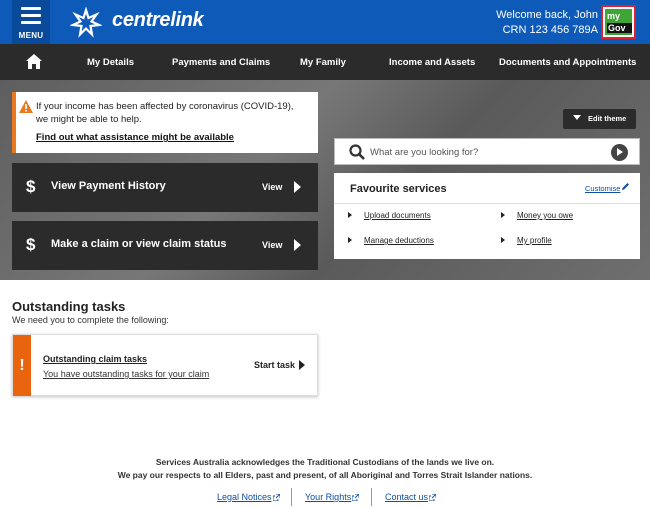 This screenshot has height=507, width=650. I want to click on footer-links: Legal Notices Your Rights Contact us, so click(325, 497).